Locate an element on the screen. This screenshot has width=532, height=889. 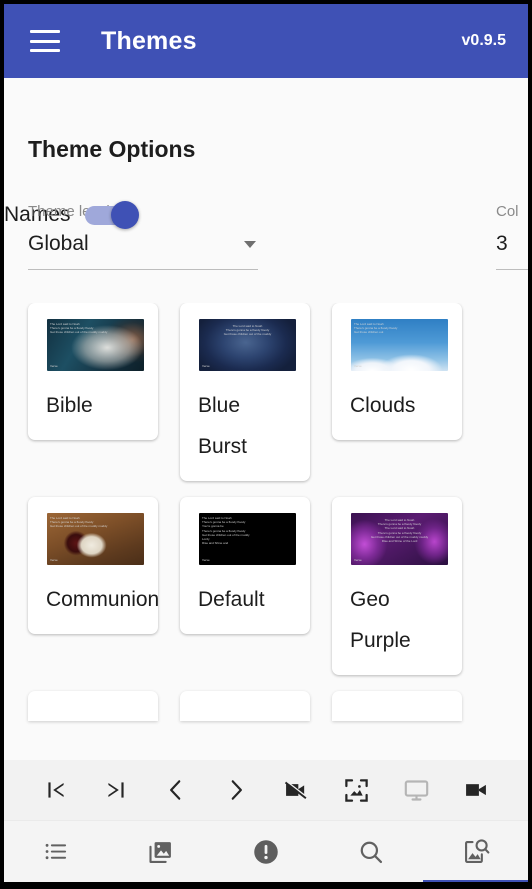
videocam-off-icon is located at coordinates (296, 790).